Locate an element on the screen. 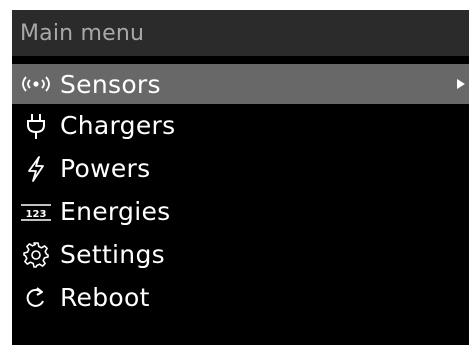 The image size is (469, 354). menu-item-label: Energies is located at coordinates (115, 211).